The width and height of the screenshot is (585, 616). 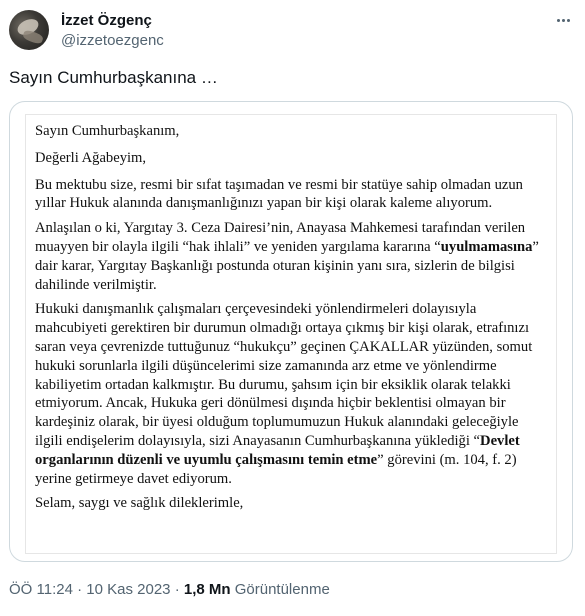 I want to click on view-count: 1,8 Mn, so click(x=207, y=589).